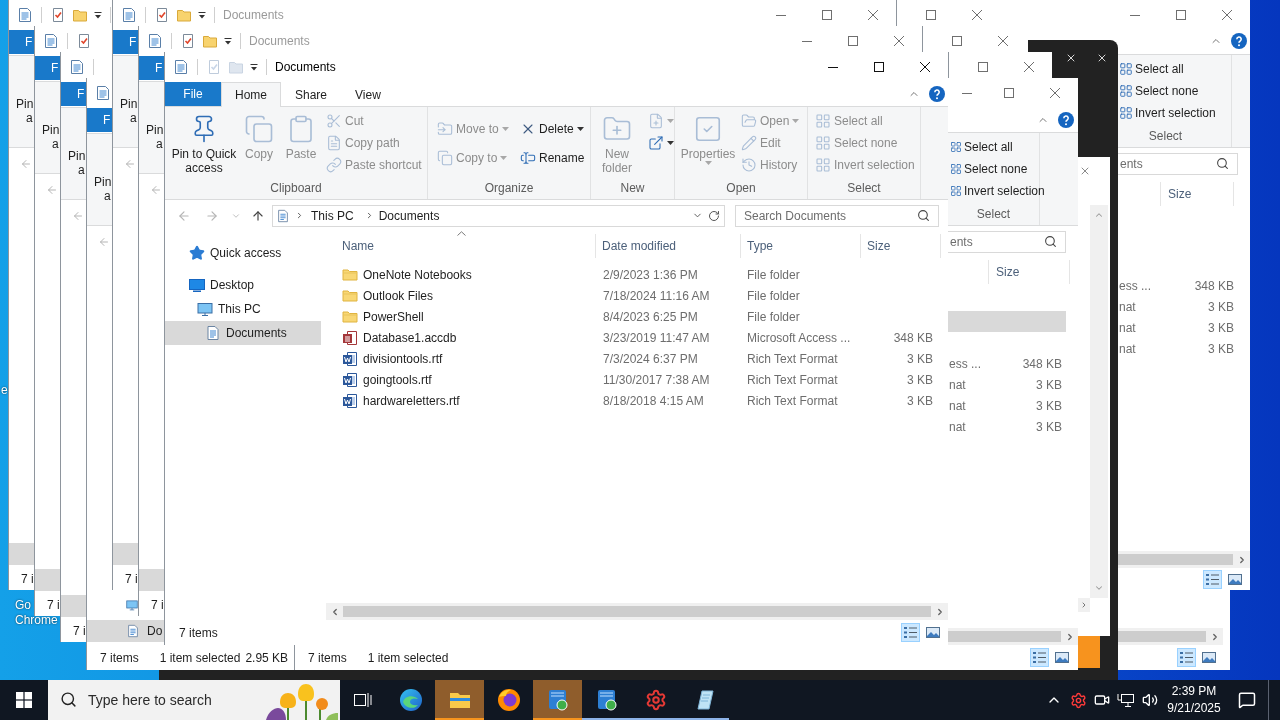 This screenshot has height=720, width=1280. I want to click on nav-item: Documents, so click(243, 333).